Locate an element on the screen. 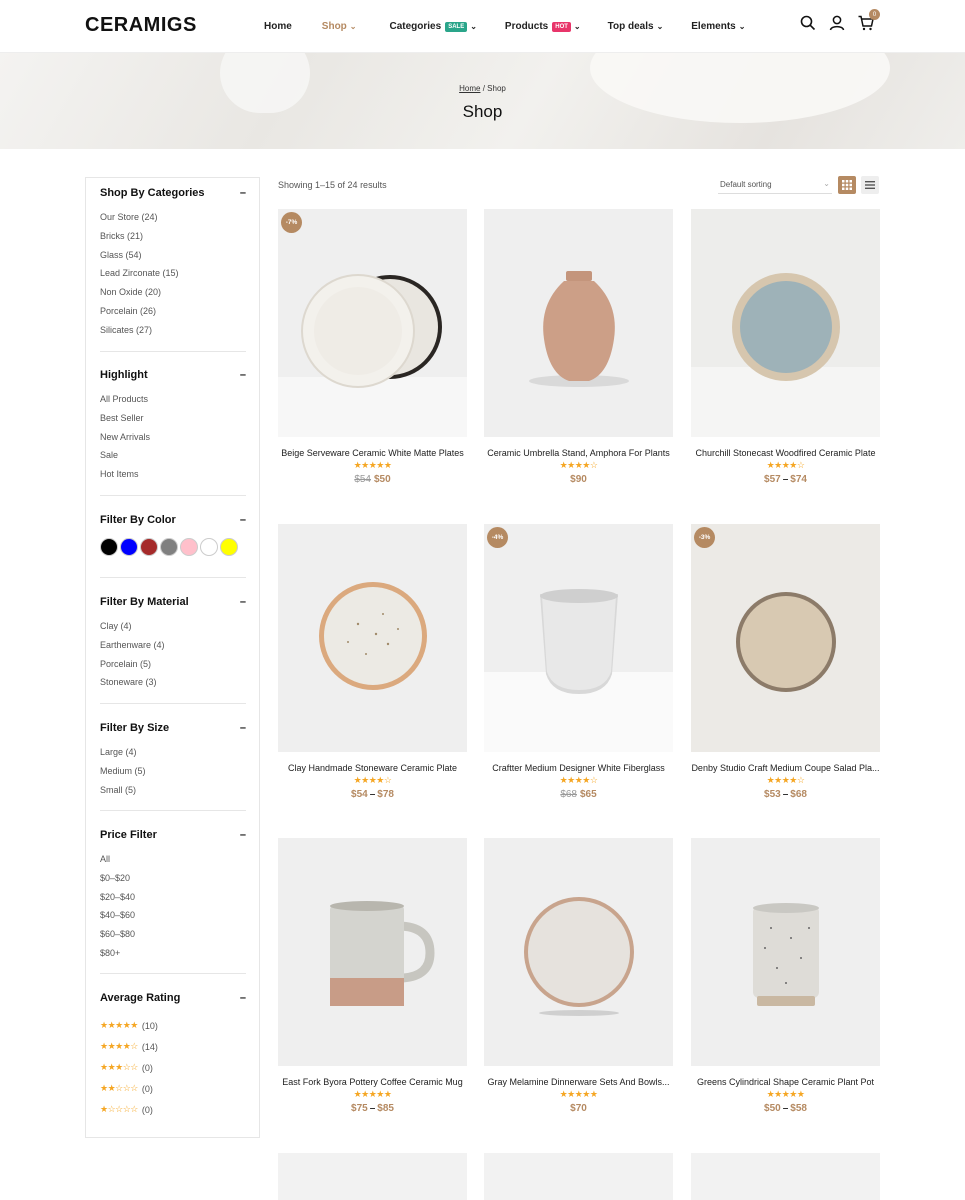 The image size is (965, 1200). filter-option: Earthenware (4) is located at coordinates (173, 649).